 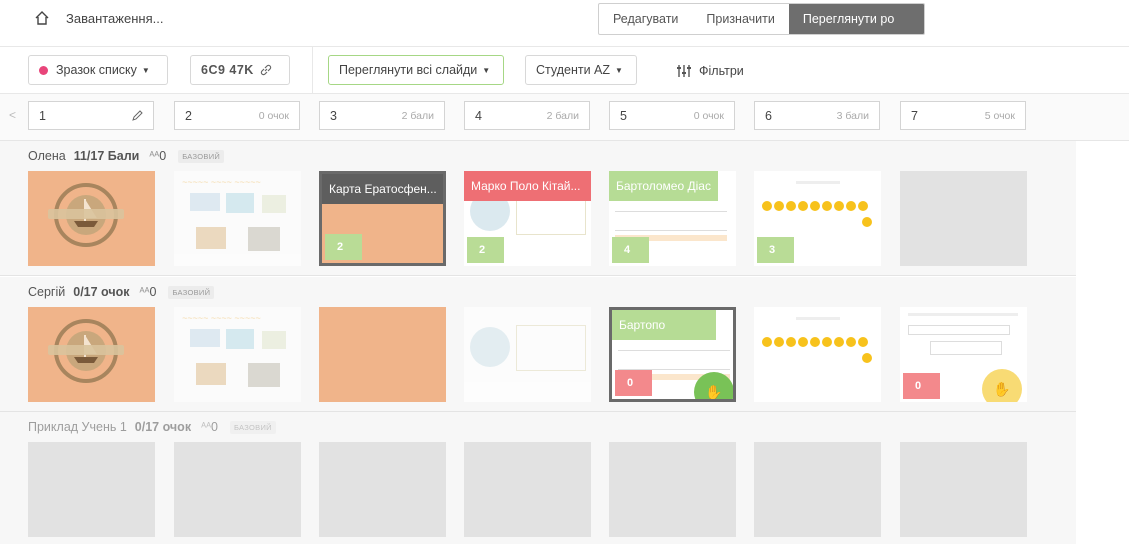 I want to click on tab-assign: Призначити, so click(x=740, y=19).